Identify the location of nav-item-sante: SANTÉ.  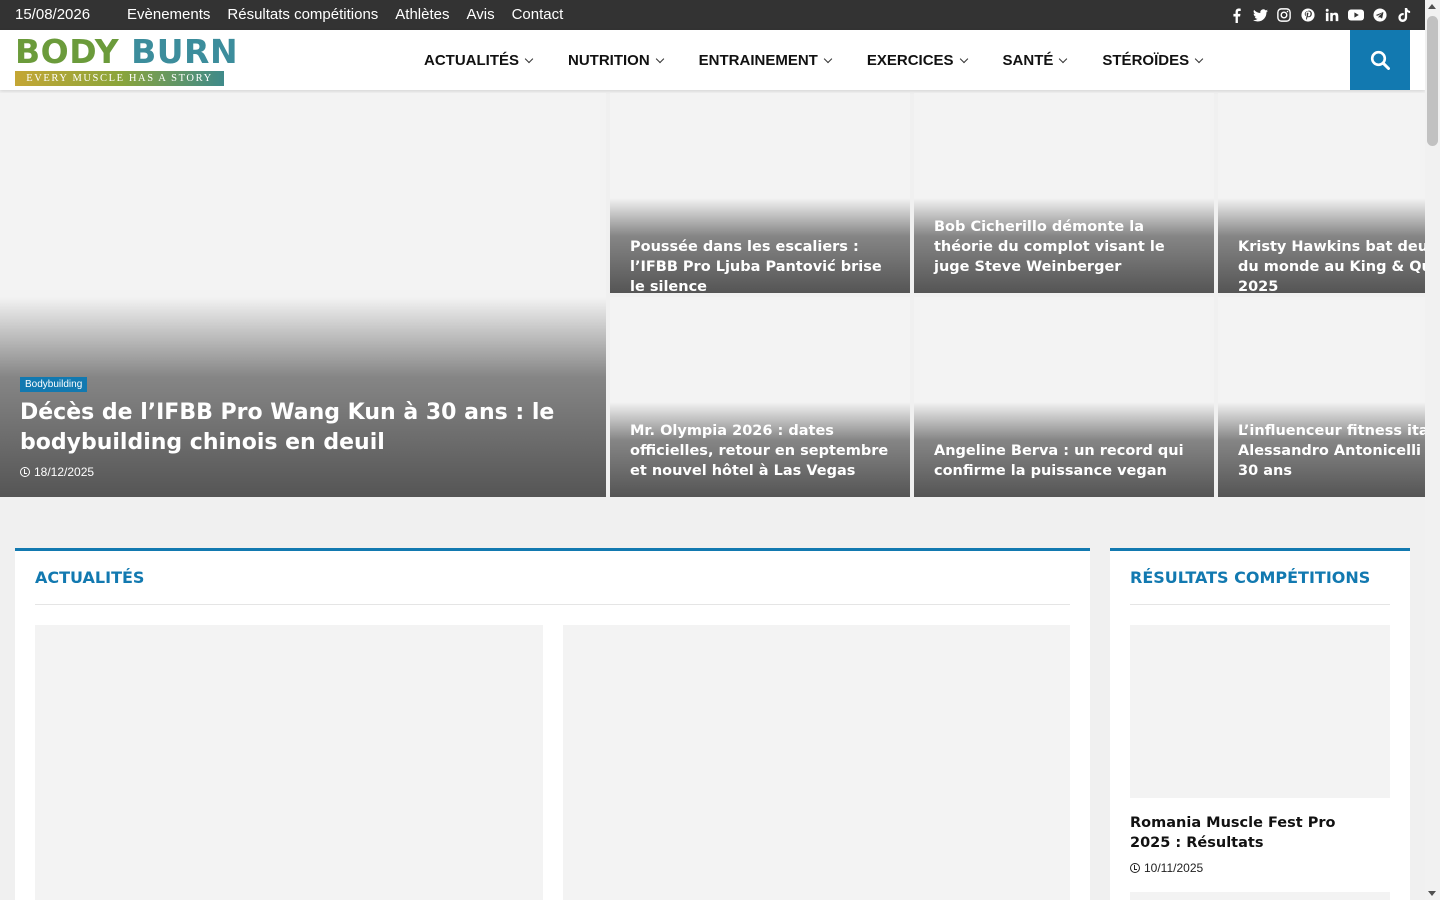
(1035, 60).